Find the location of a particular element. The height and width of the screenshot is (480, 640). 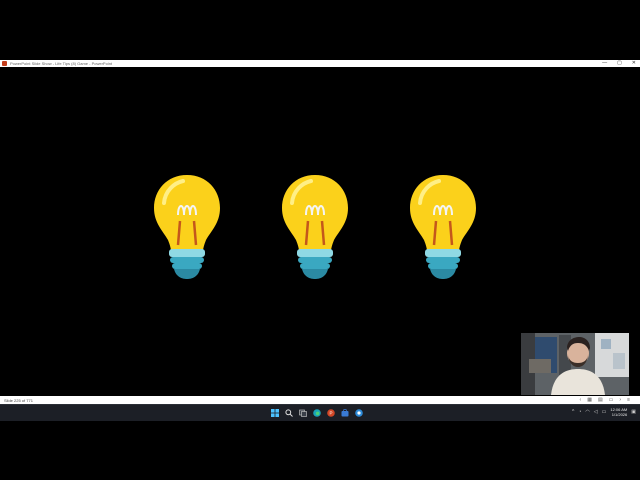

status-controls: ‹ ▦ ▤ ▭ › ≡ is located at coordinates (605, 400).